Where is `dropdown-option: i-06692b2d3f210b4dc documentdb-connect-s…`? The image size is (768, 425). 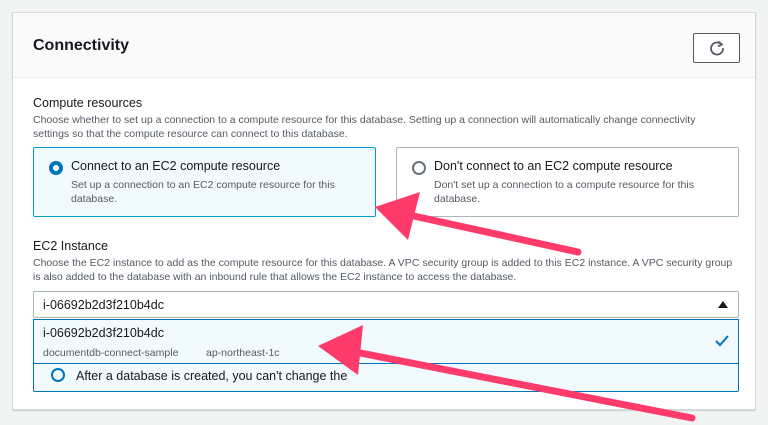
dropdown-option: i-06692b2d3f210b4dc documentdb-connect-s… is located at coordinates (386, 341).